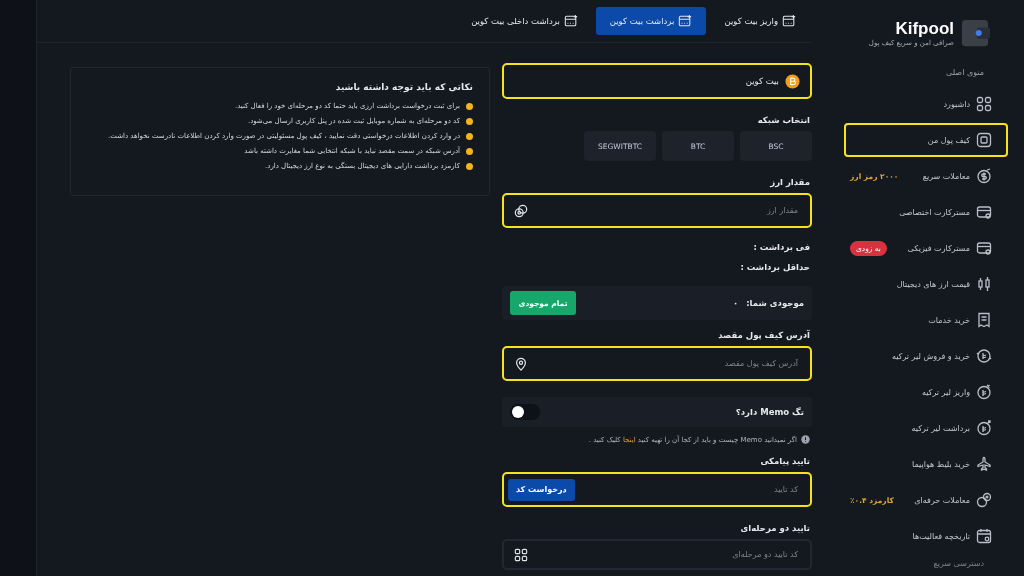 This screenshot has width=1024, height=576. Describe the element at coordinates (926, 284) in the screenshot. I see `sidebar-item: قیمت ارز های دیجیتال` at that location.